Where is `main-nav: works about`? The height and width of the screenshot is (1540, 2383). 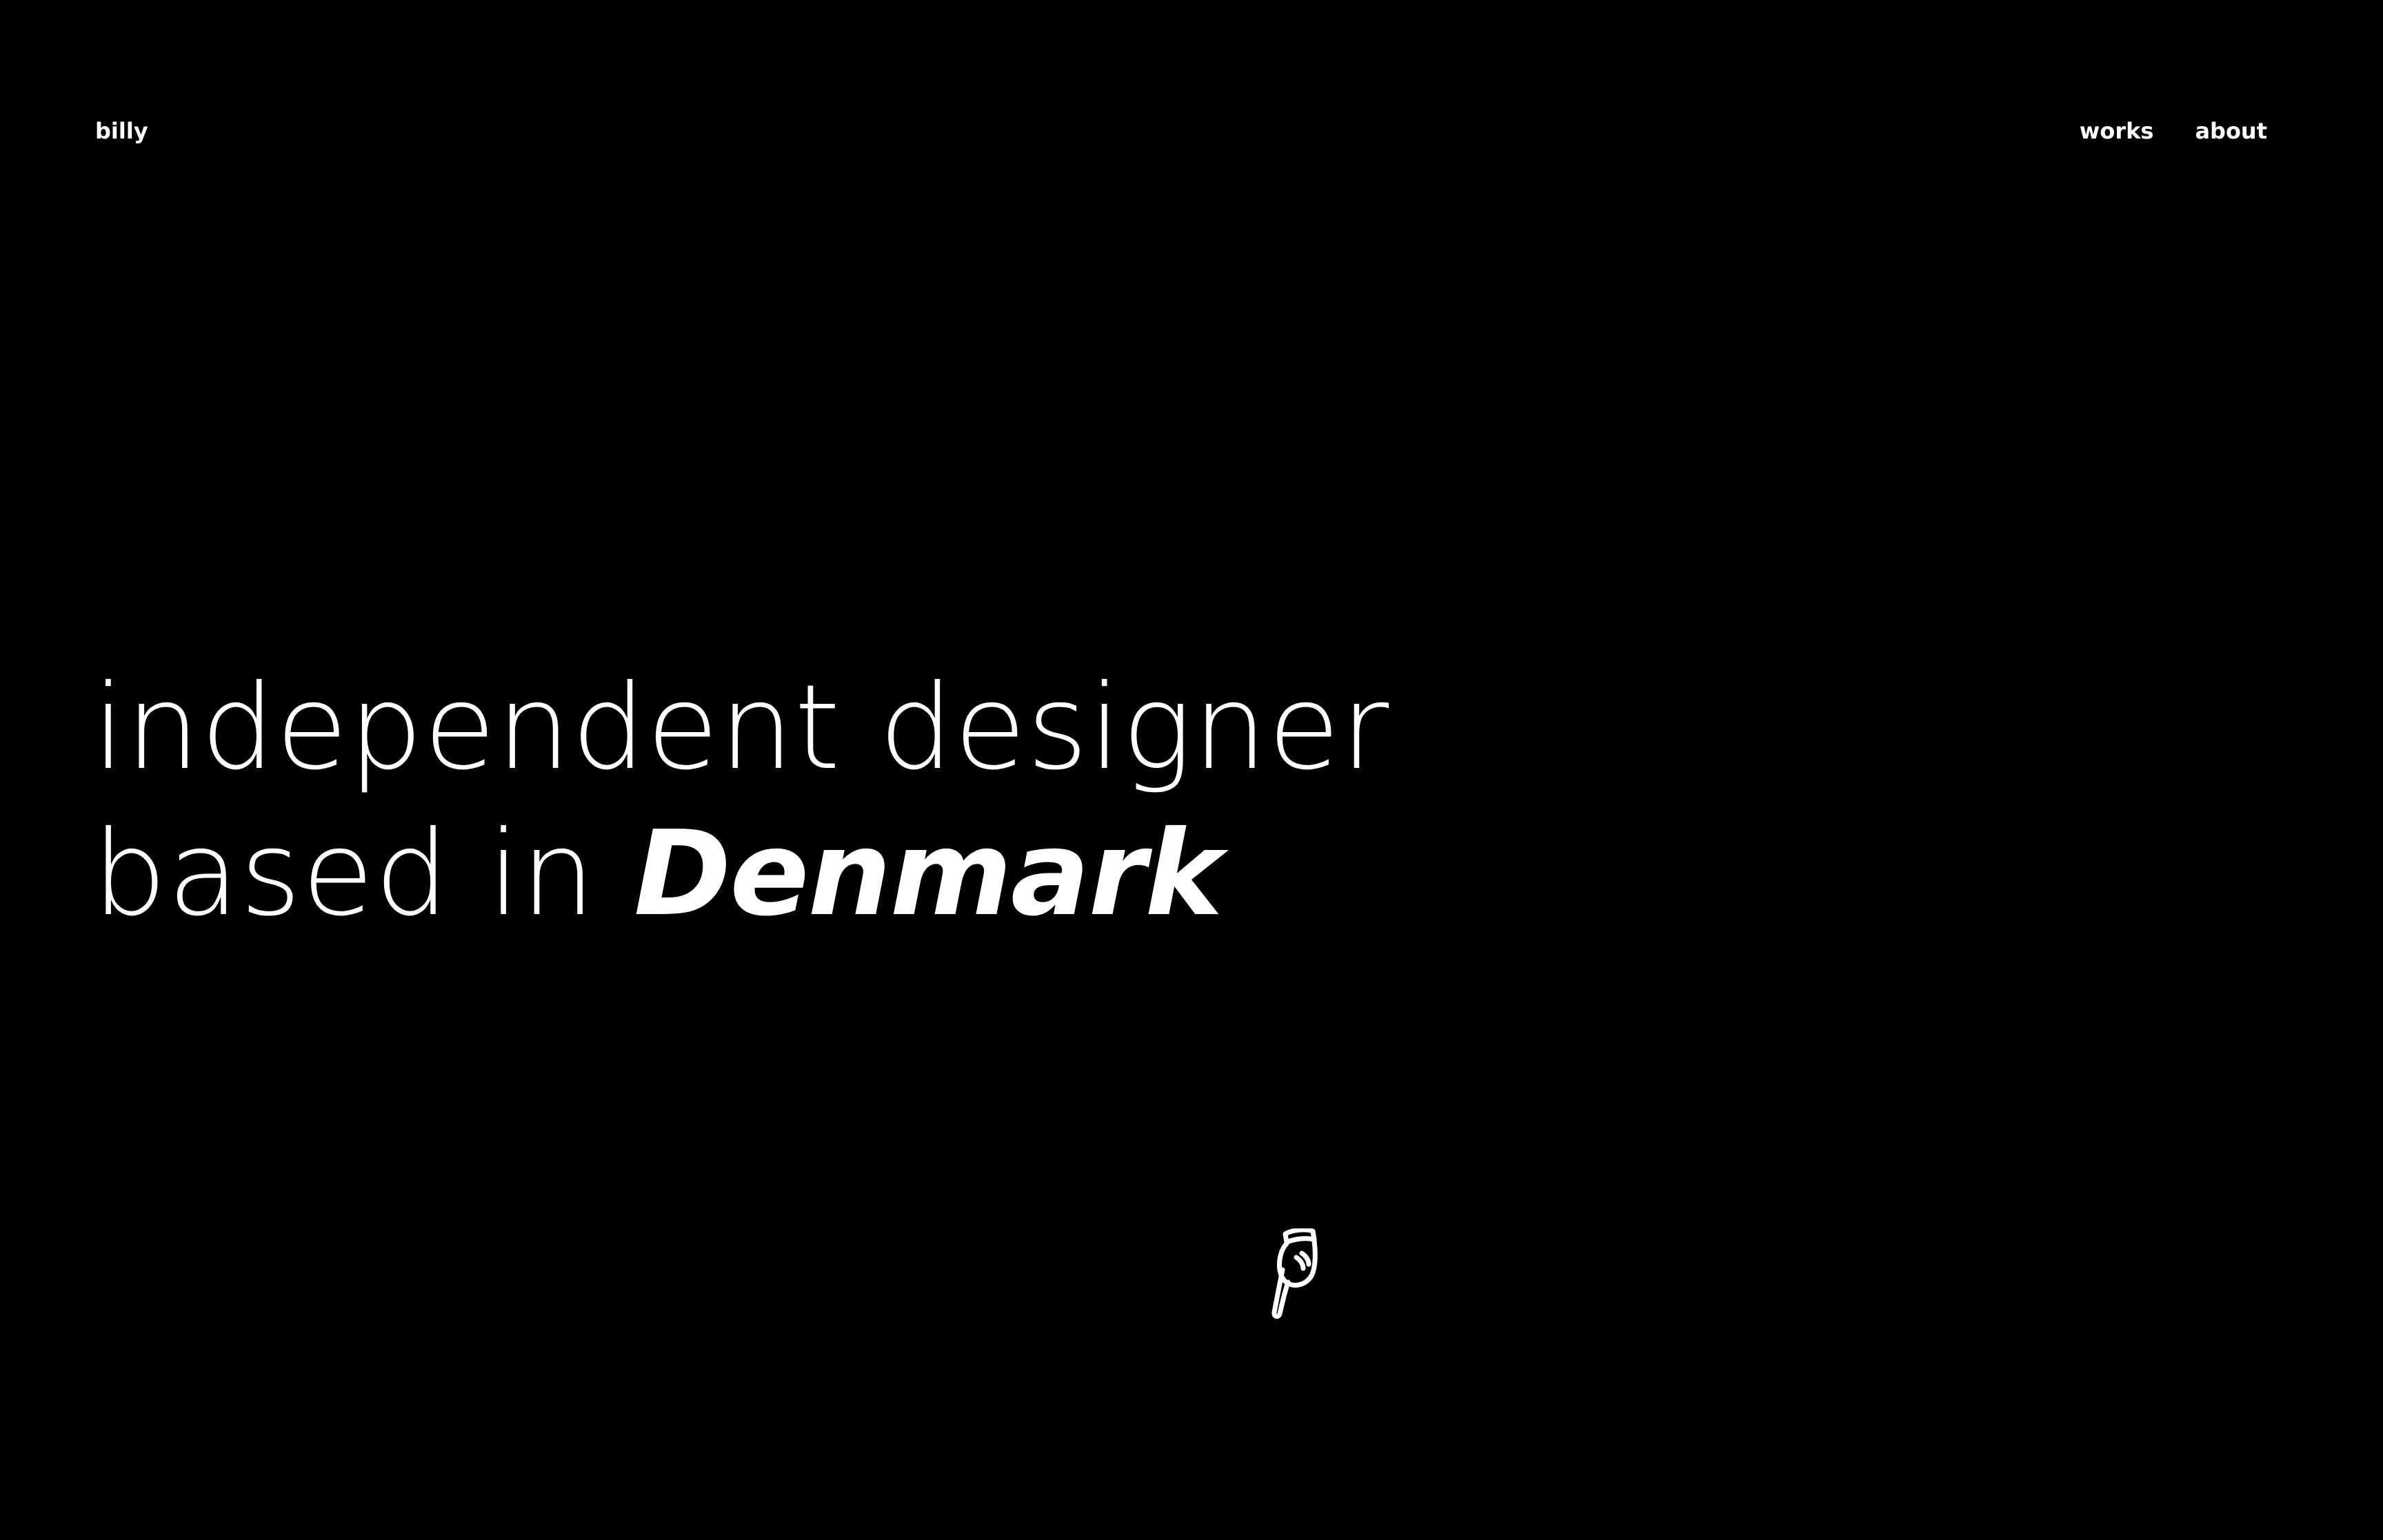 main-nav: works about is located at coordinates (2173, 131).